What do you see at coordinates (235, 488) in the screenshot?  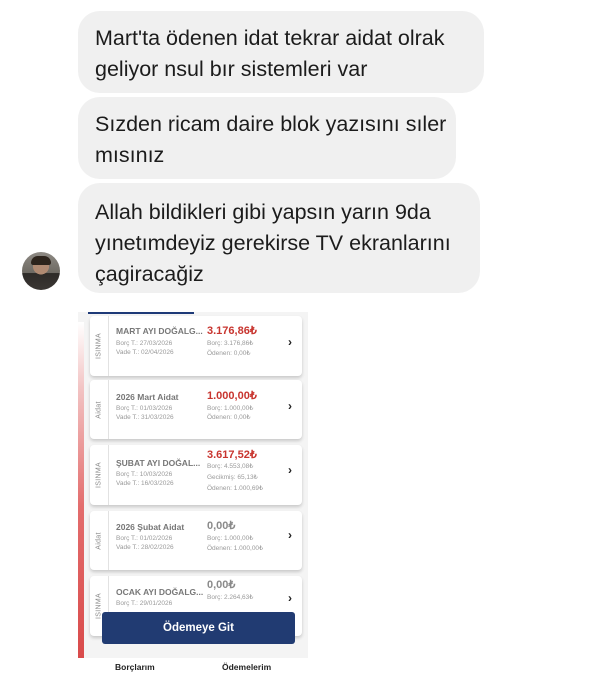 I see `paid-amount: Ödenen: 1.000,69₺` at bounding box center [235, 488].